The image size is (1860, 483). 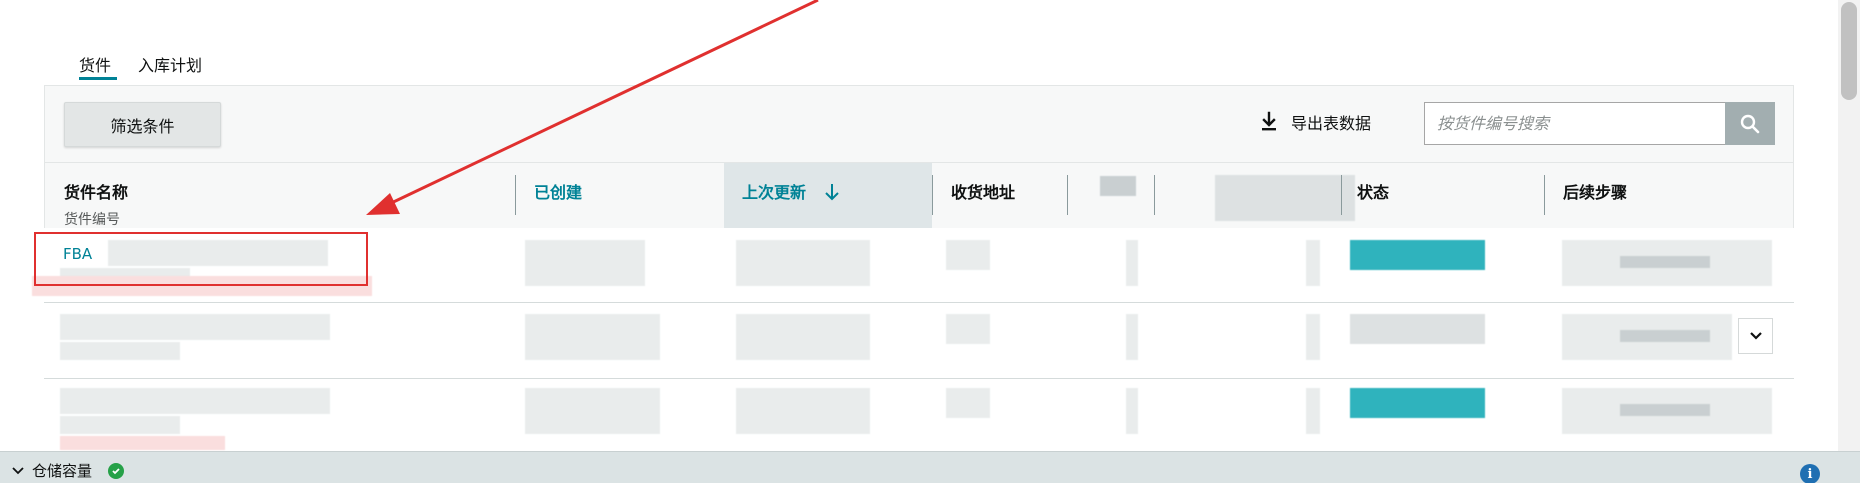 I want to click on storage-capacity-label: 仓储容量, so click(x=62, y=471).